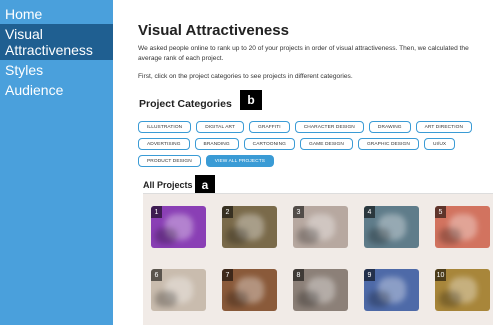 The height and width of the screenshot is (325, 493). Describe the element at coordinates (369, 212) in the screenshot. I see `project-rank-badge: 4` at that location.